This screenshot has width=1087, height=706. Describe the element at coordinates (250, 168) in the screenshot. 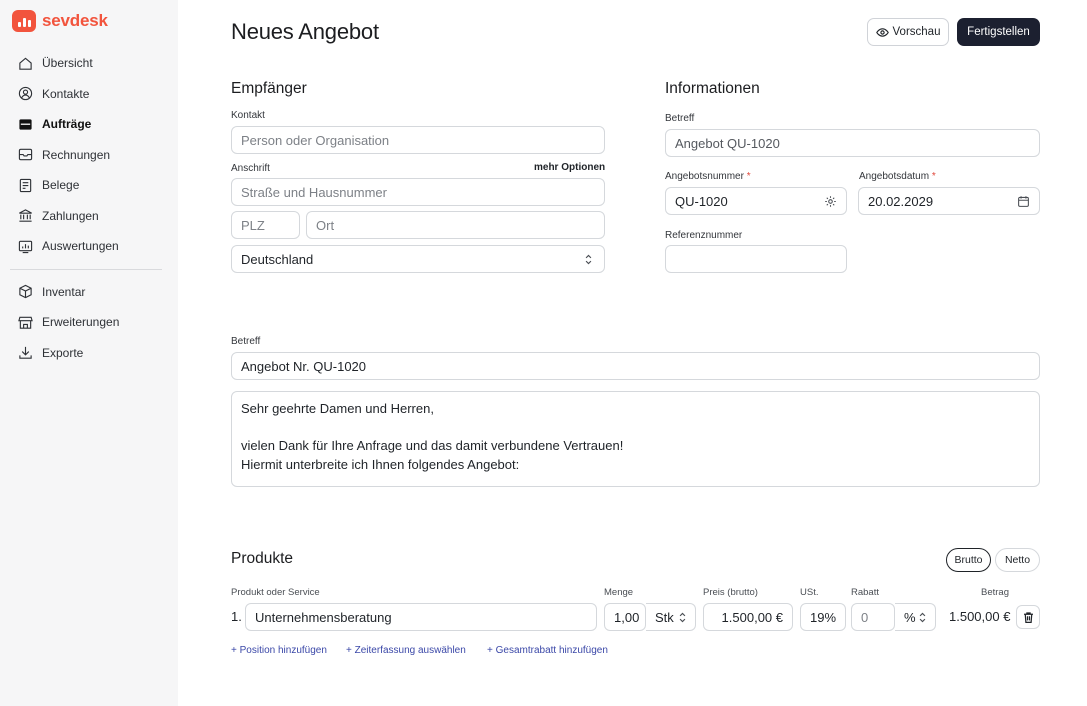

I see `address-label: Anschrift` at that location.